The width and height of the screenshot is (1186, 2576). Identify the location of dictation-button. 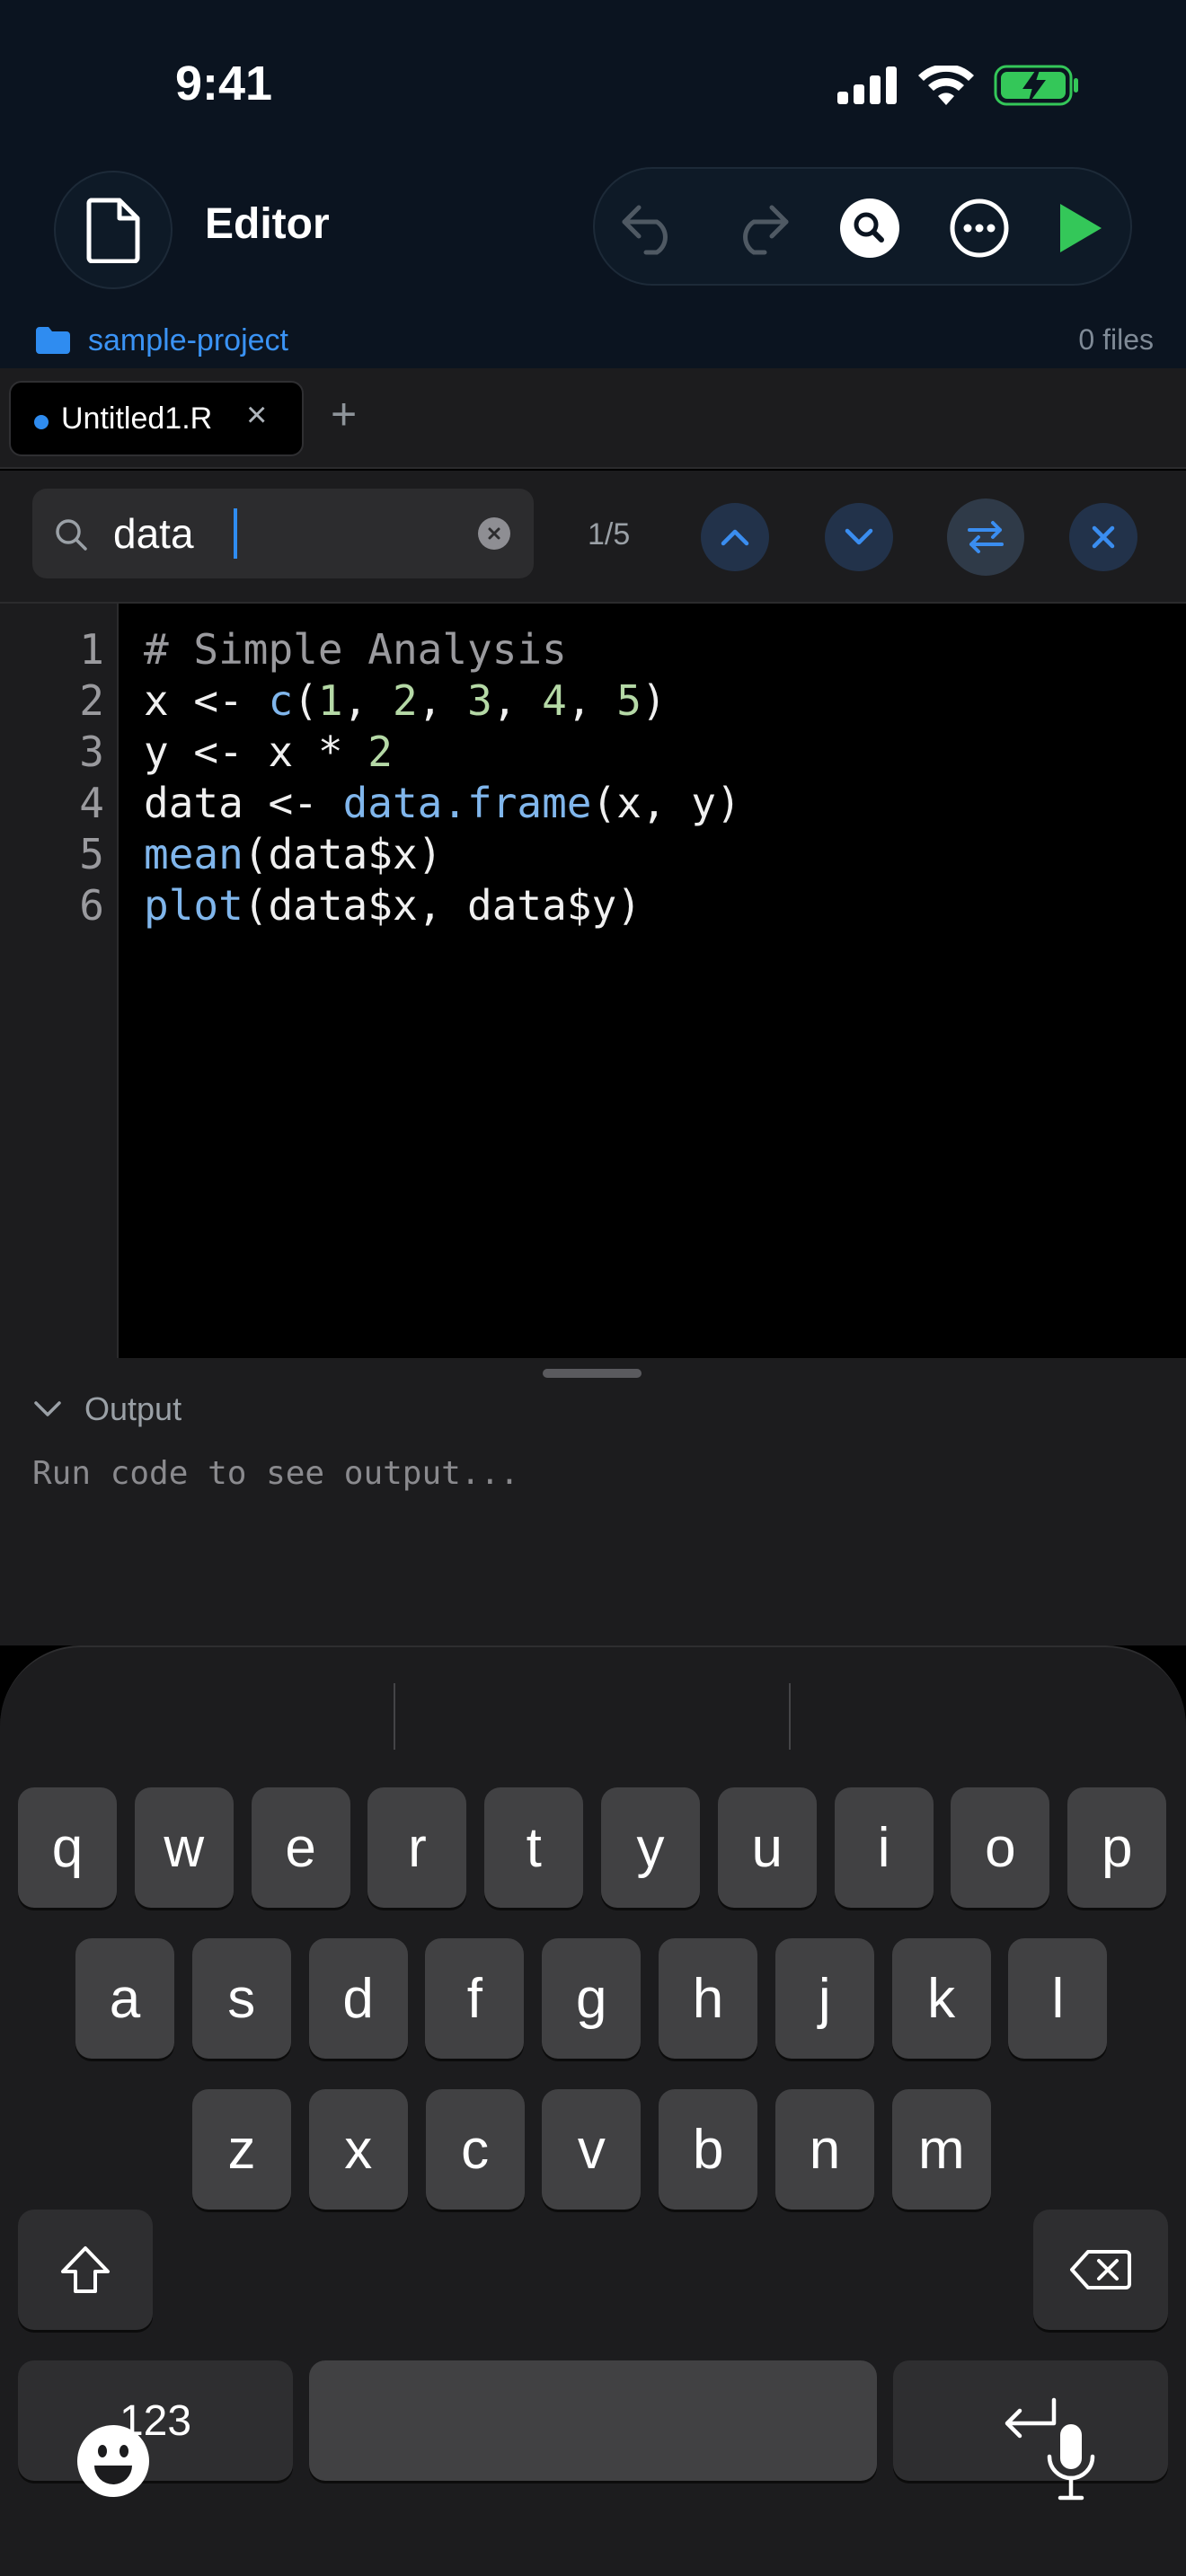
(1071, 2462).